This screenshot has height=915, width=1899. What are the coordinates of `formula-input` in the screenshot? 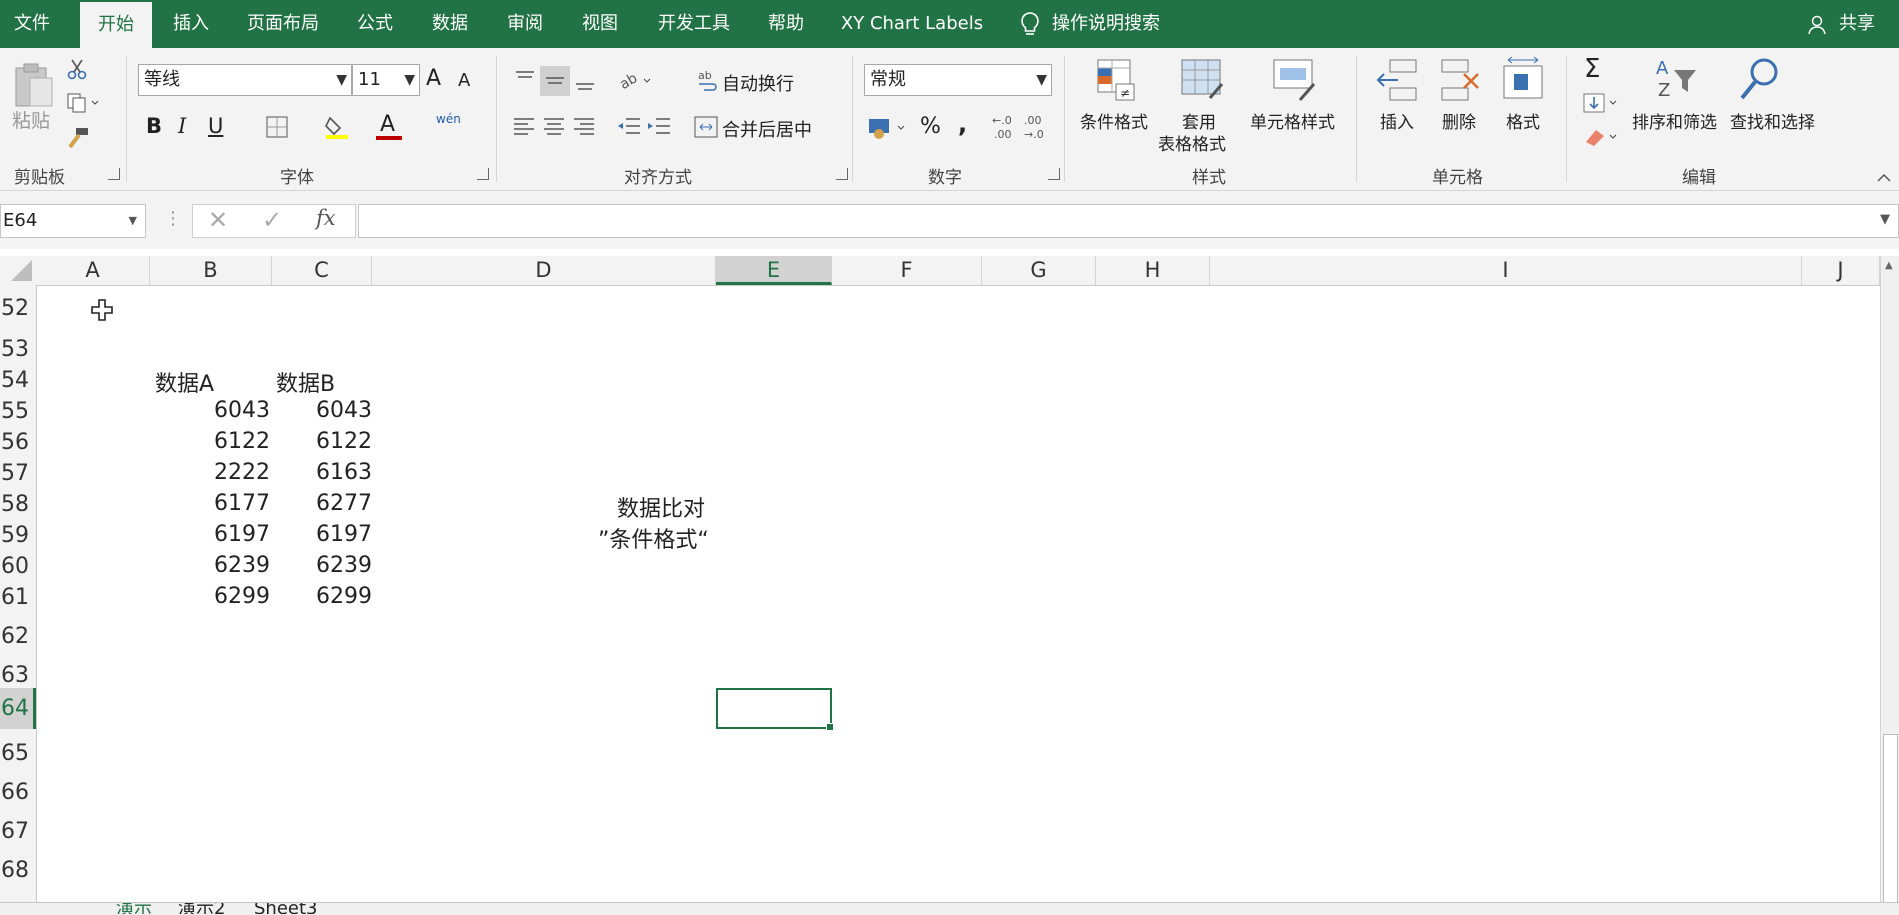 It's located at (1128, 221).